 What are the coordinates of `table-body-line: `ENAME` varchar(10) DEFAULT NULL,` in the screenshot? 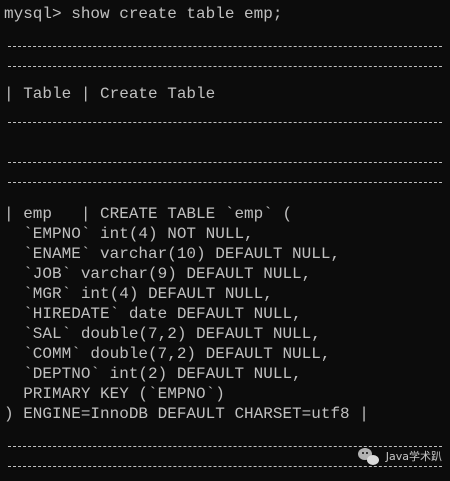 It's located at (172, 254).